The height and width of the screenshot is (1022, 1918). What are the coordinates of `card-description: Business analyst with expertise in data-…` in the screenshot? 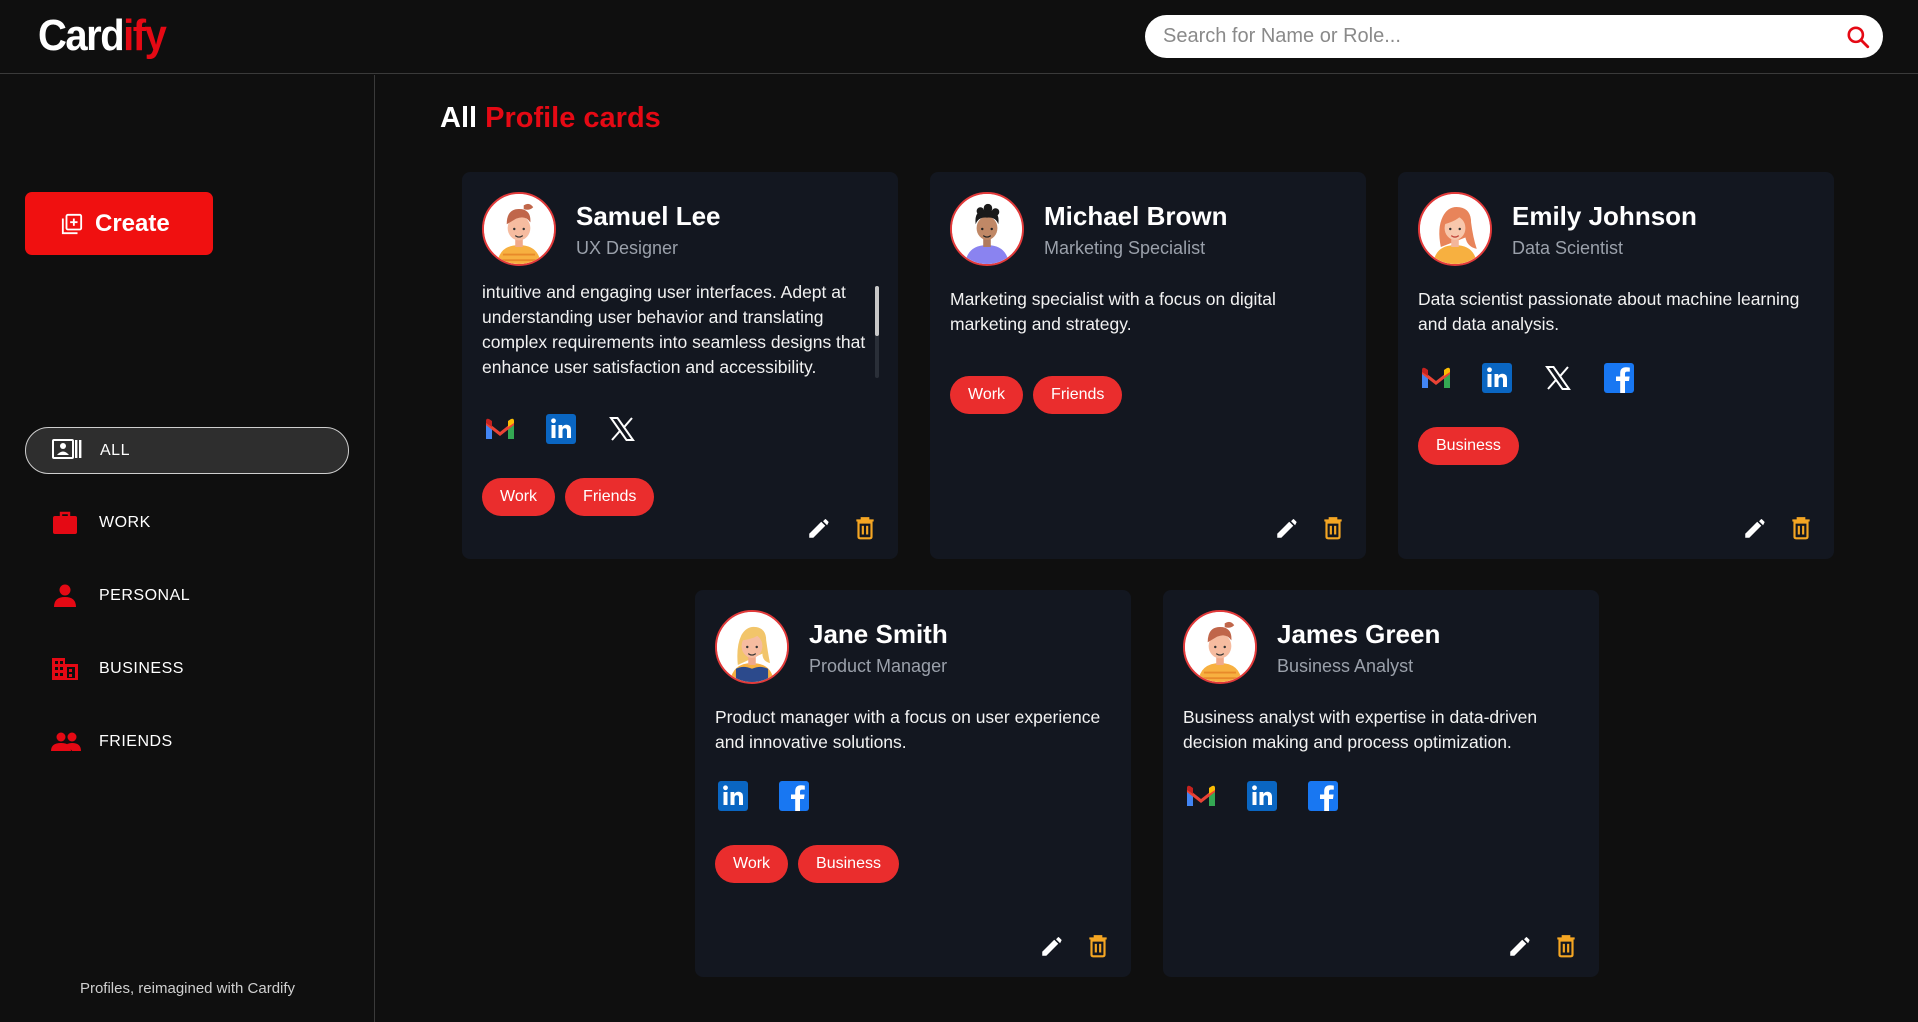 It's located at (1360, 729).